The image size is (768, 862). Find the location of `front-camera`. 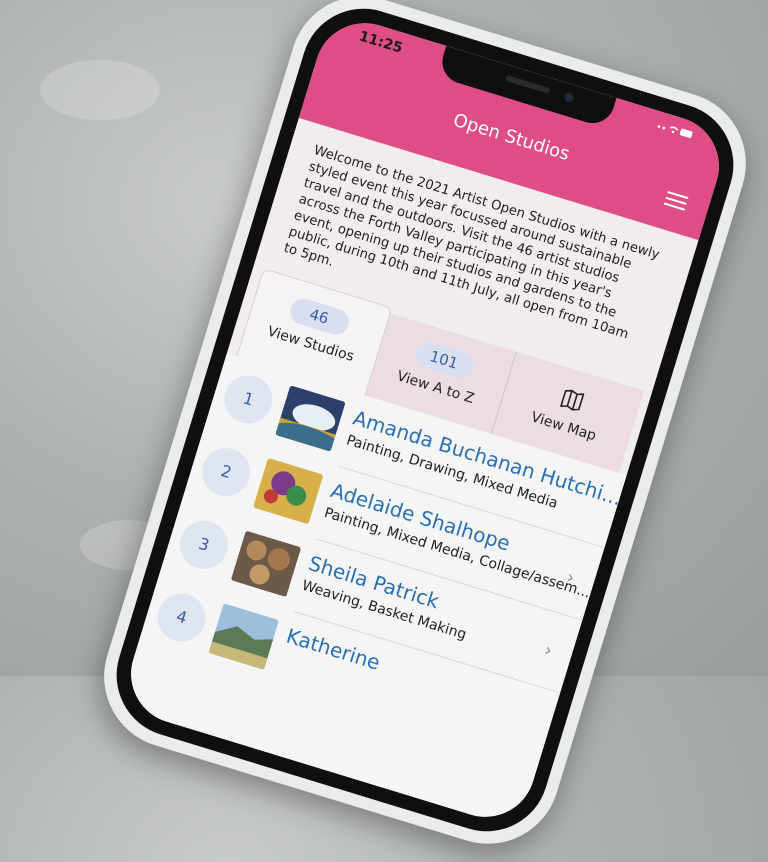

front-camera is located at coordinates (569, 97).